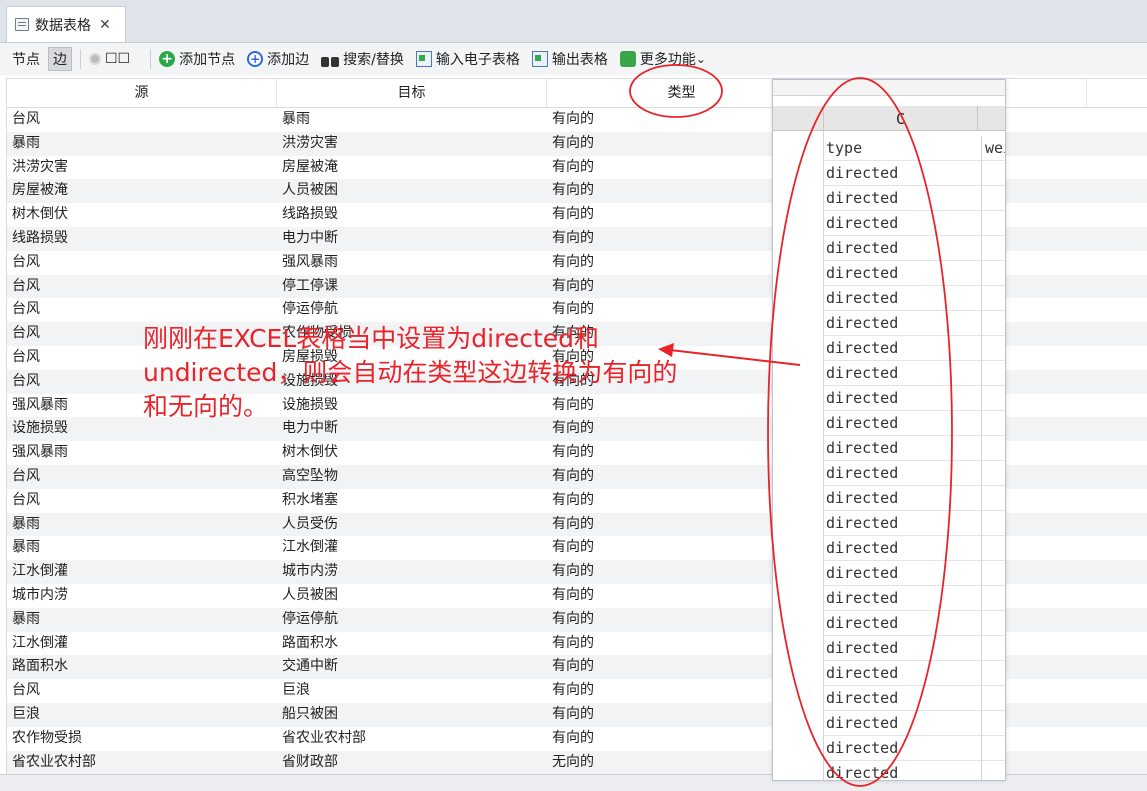 The image size is (1147, 791). What do you see at coordinates (324, 739) in the screenshot?
I see `target-cell: 省农业农村部` at bounding box center [324, 739].